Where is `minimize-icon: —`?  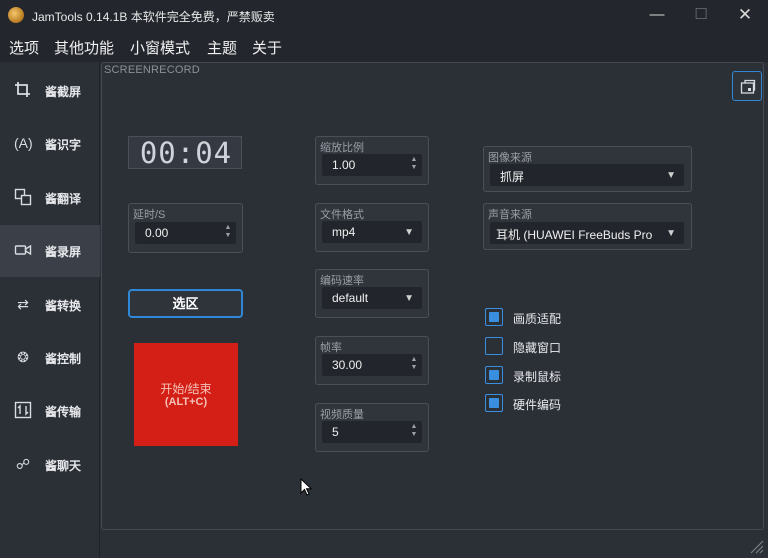 minimize-icon: — is located at coordinates (657, 15).